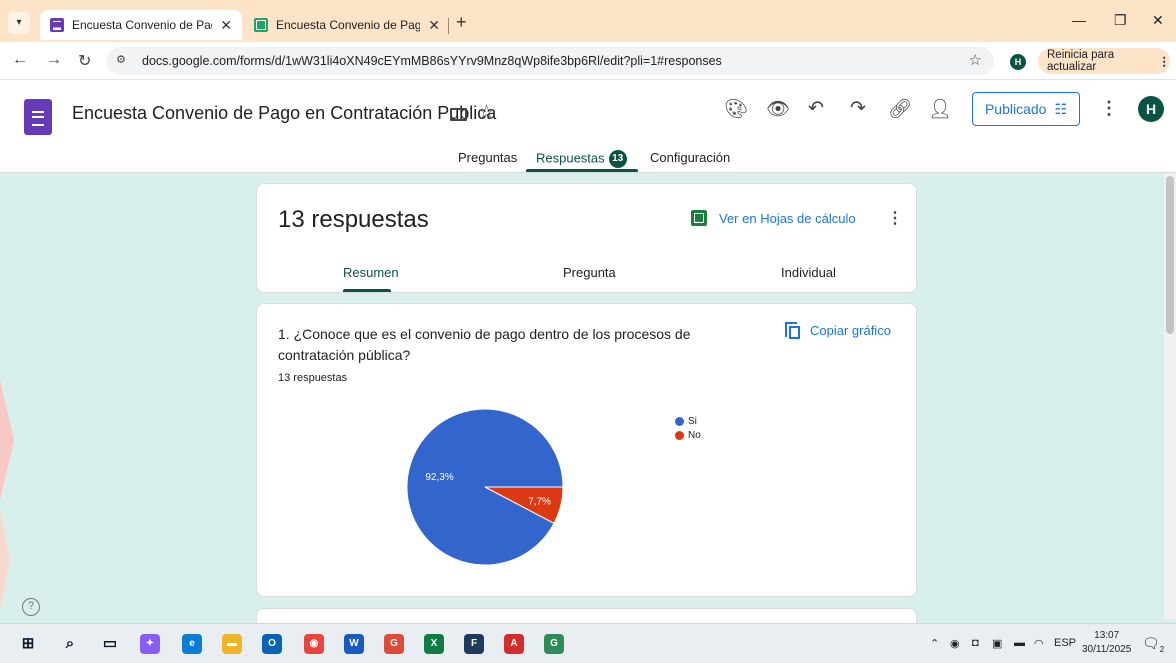  Describe the element at coordinates (778, 109) in the screenshot. I see `preview-eye-icon: 👁︎` at that location.